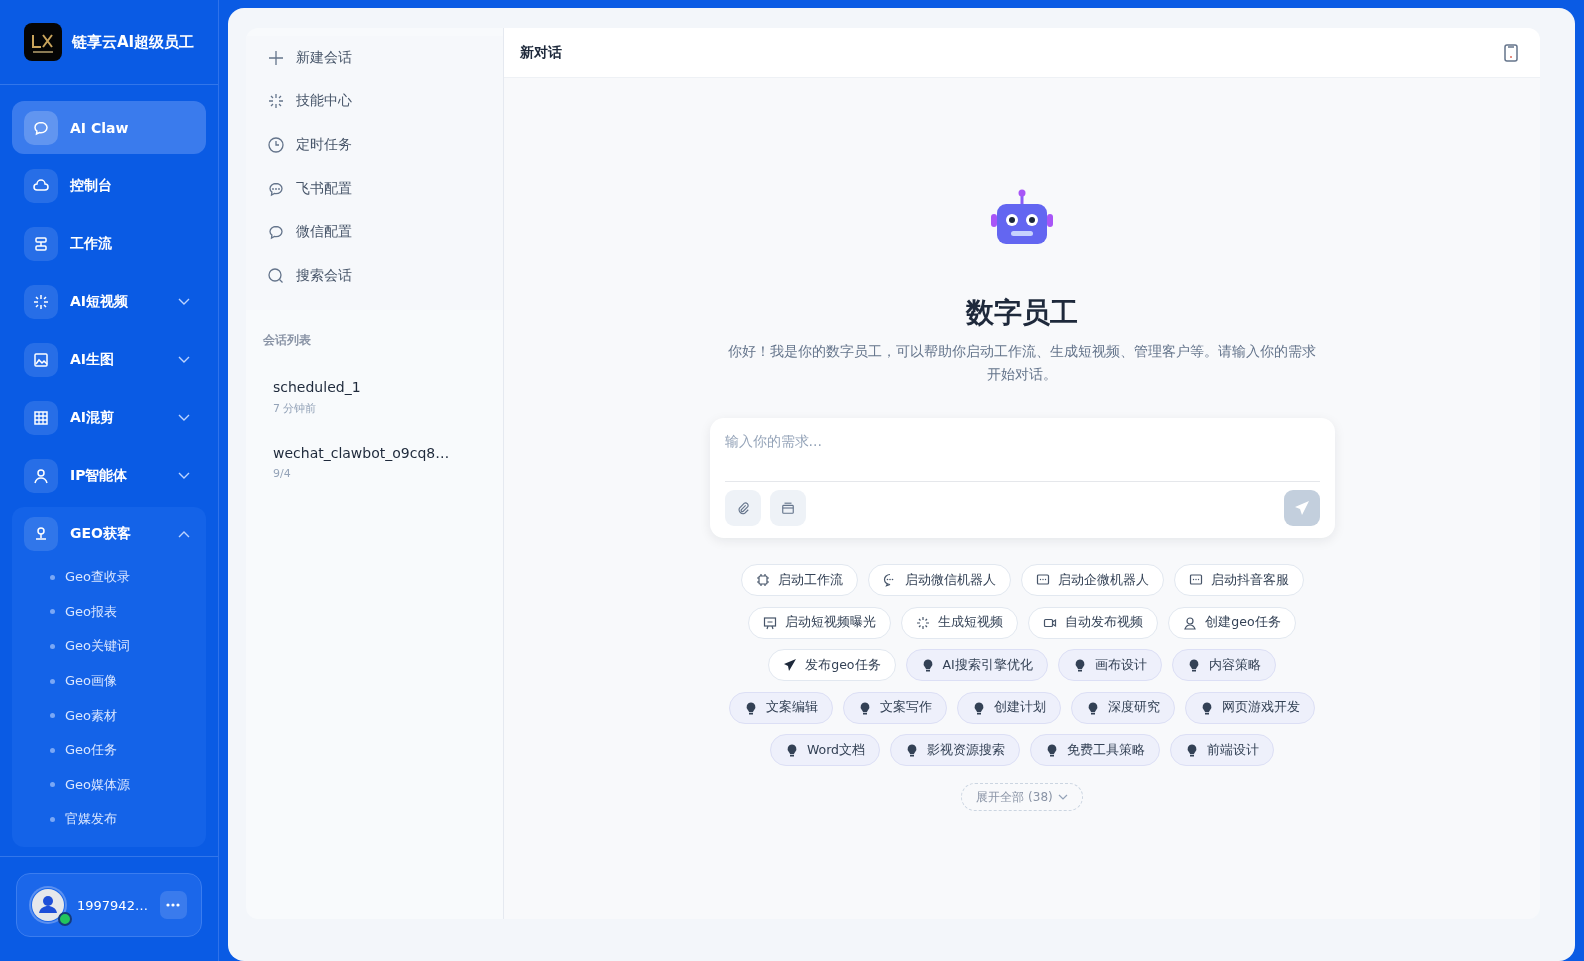  Describe the element at coordinates (43, 42) in the screenshot. I see `logo-icon` at that location.